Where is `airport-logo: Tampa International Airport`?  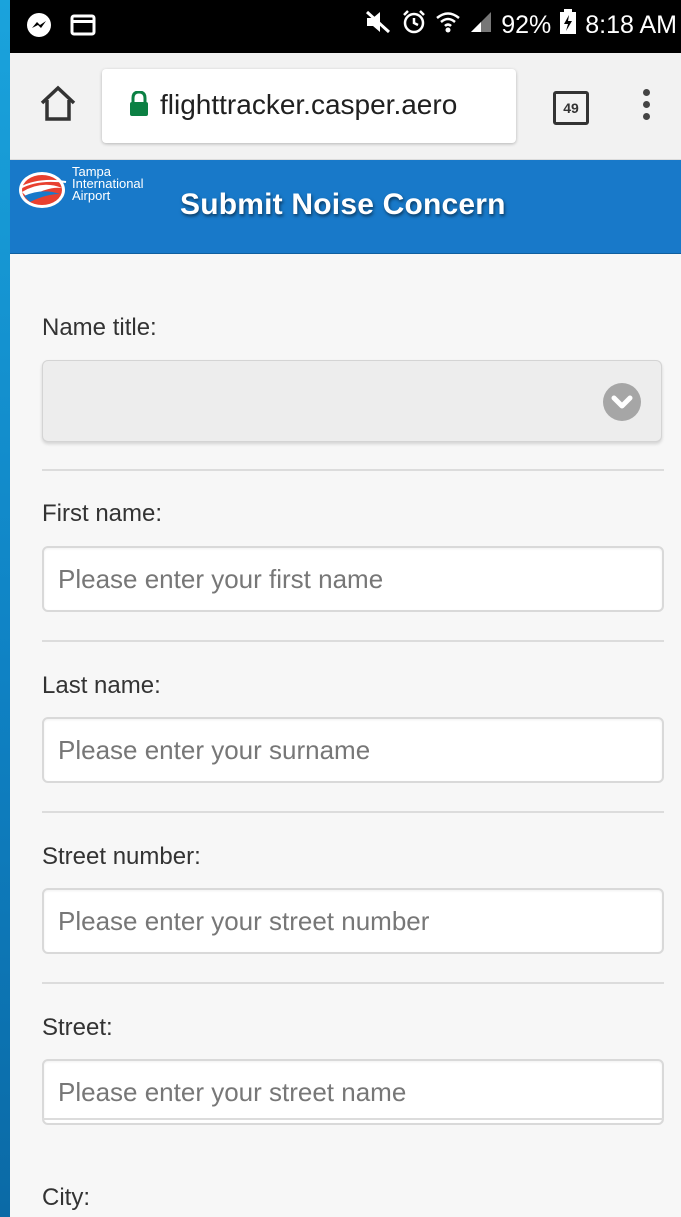
airport-logo: Tampa International Airport is located at coordinates (93, 189).